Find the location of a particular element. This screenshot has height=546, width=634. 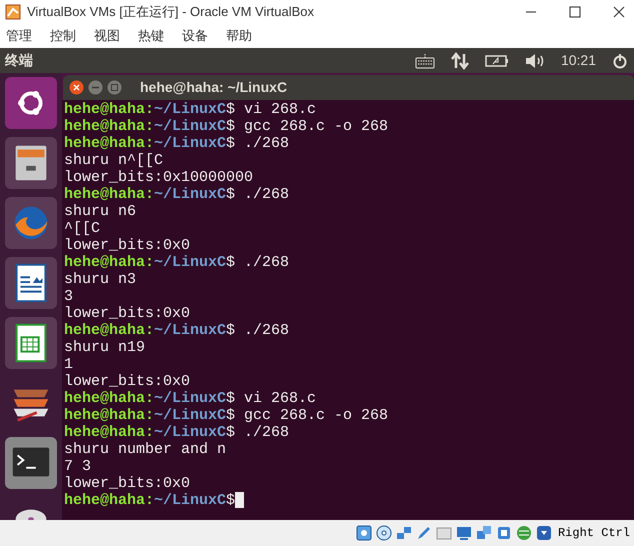

output-line: shuru number and n is located at coordinates (145, 449).